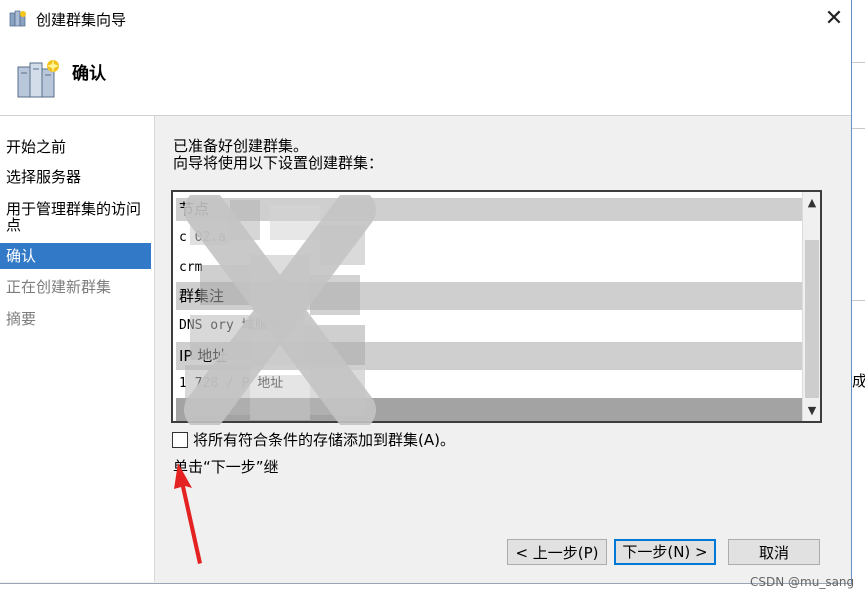 The height and width of the screenshot is (598, 865). I want to click on ready-line-1: 已准备好创建群集。, so click(241, 146).